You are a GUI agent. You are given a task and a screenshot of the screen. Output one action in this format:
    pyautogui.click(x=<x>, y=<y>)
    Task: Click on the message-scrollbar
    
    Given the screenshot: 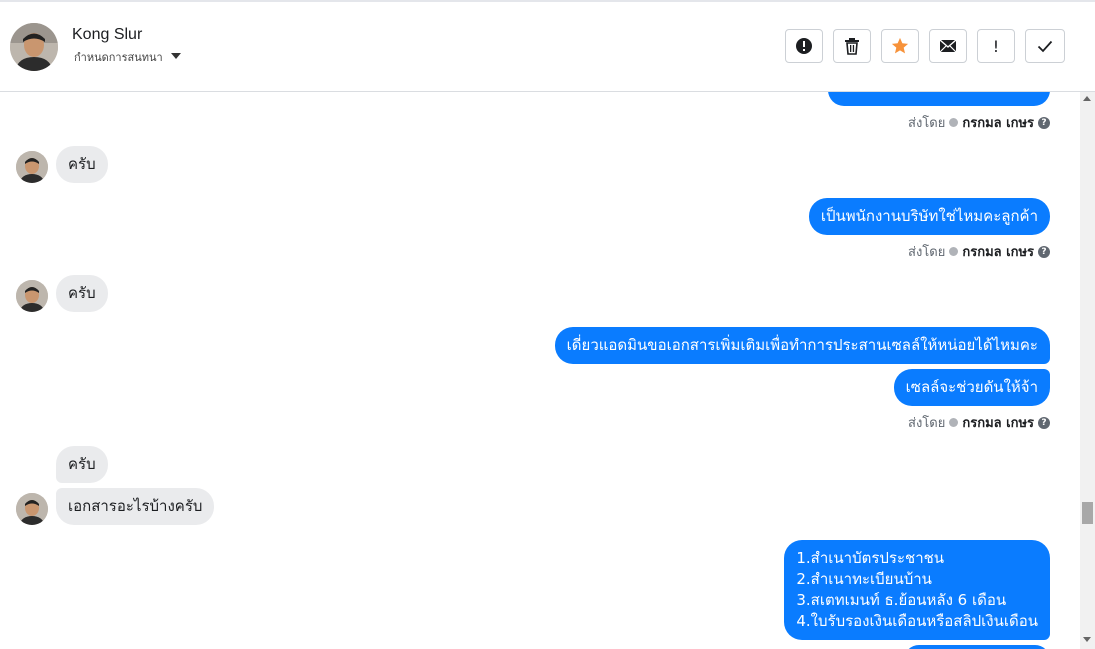 What is the action you would take?
    pyautogui.click(x=1087, y=370)
    